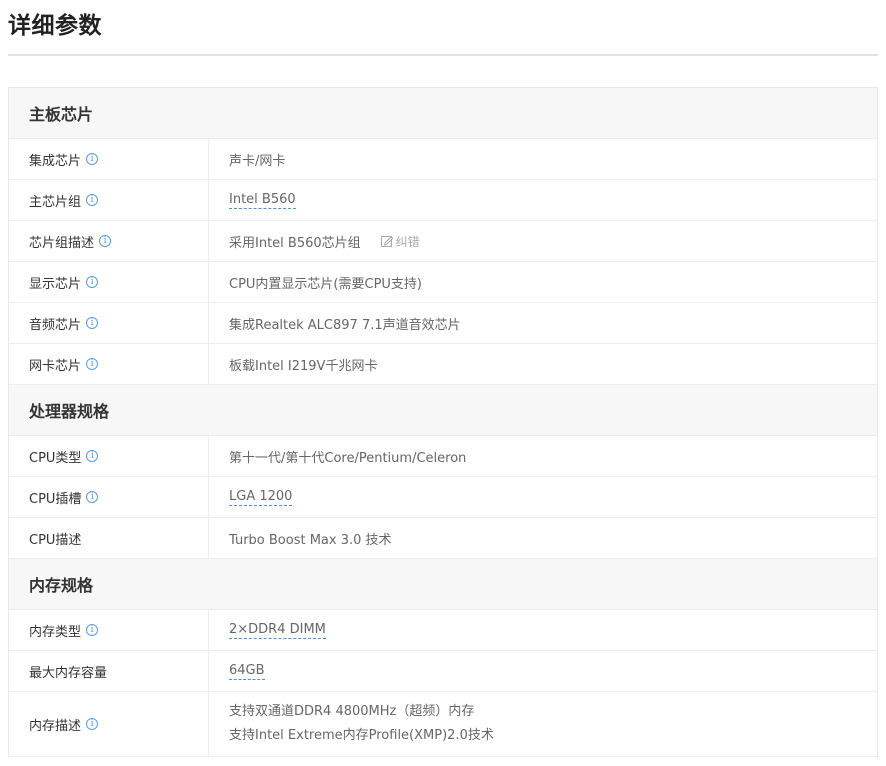  I want to click on spec-row: 网卡芯片 i 板载Intel I219V千兆网卡, so click(443, 364).